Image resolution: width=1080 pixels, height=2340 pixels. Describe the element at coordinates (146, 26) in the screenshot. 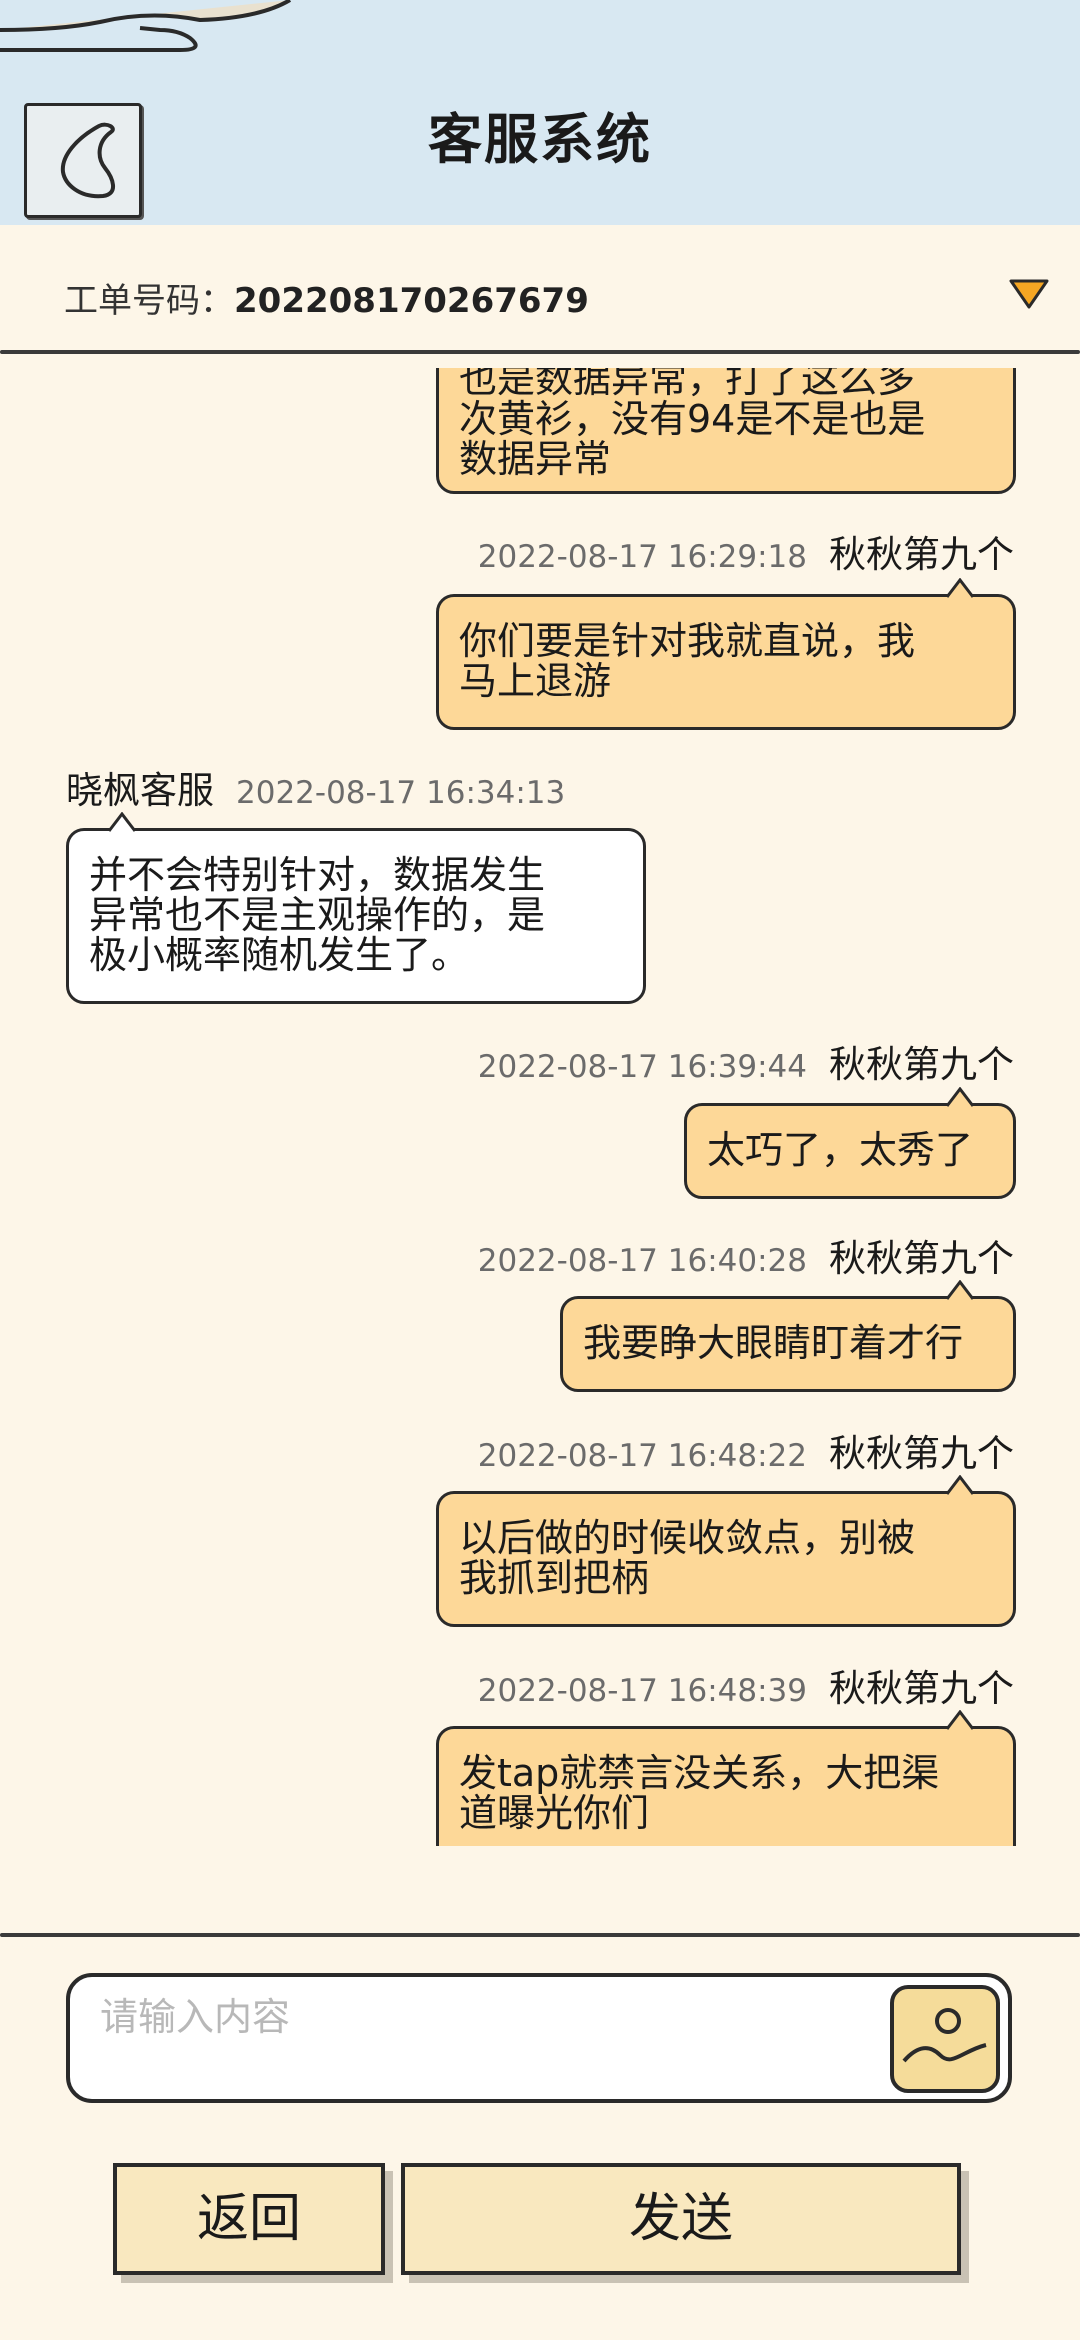

I see `cloud-decoration-icon` at that location.